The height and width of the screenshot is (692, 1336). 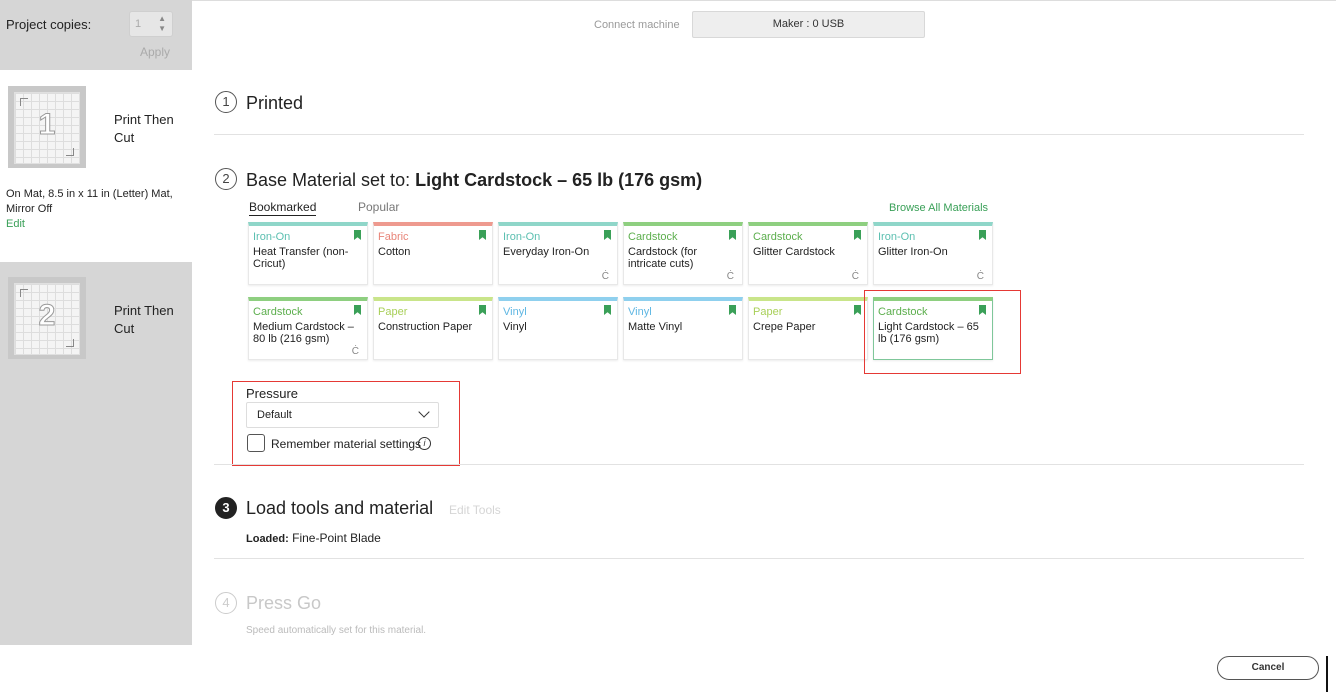 What do you see at coordinates (303, 333) in the screenshot?
I see `material-name: Medium Cardstock – 80 lb (216 gsm)` at bounding box center [303, 333].